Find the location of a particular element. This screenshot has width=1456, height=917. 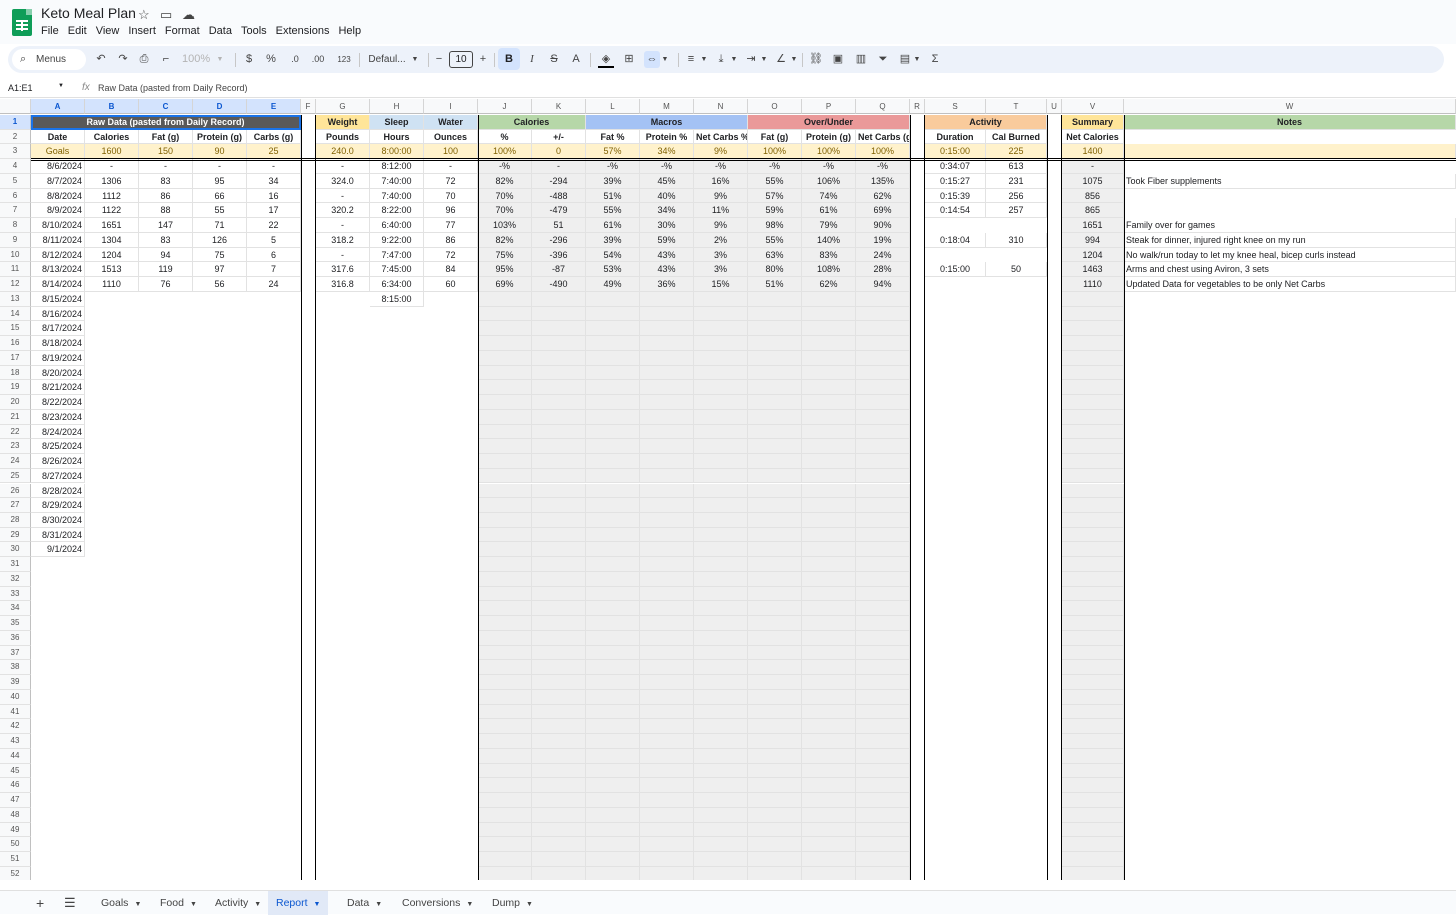

data-cell: 62% is located at coordinates (829, 284).